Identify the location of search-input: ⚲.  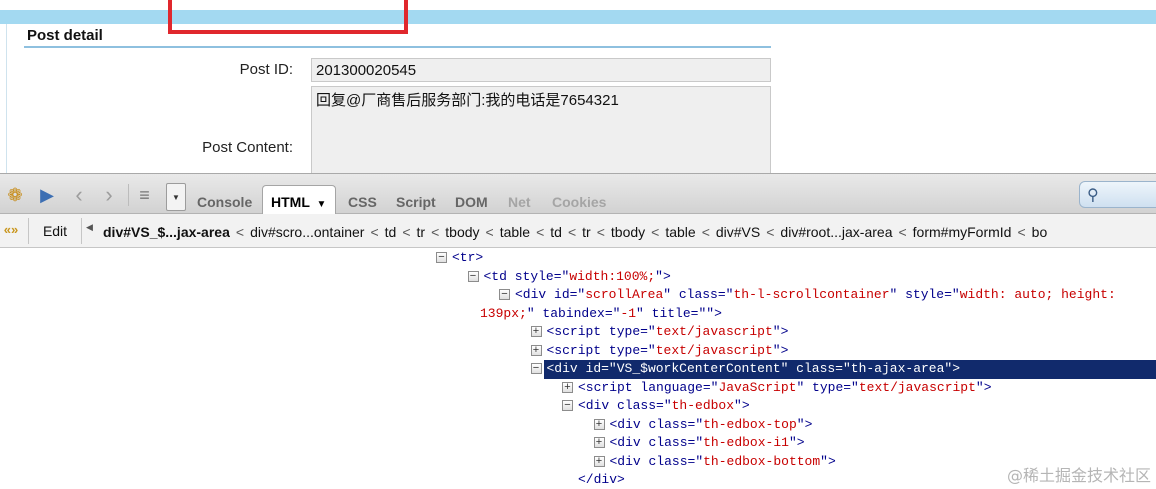
(1117, 194).